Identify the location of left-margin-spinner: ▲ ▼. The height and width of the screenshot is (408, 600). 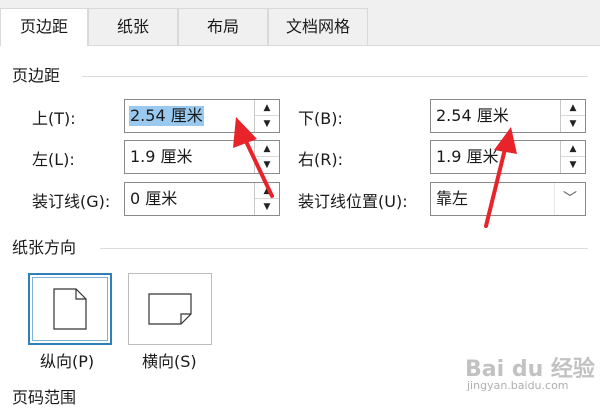
(266, 157).